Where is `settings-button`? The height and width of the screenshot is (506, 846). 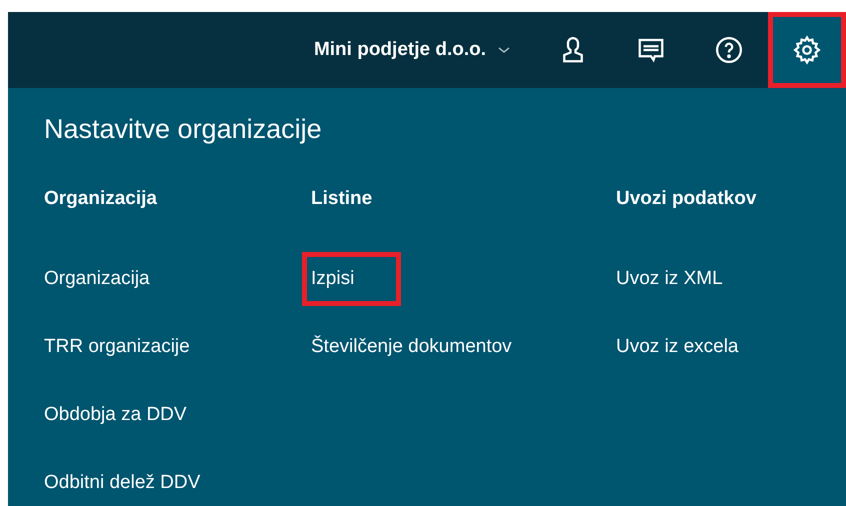
settings-button is located at coordinates (807, 50).